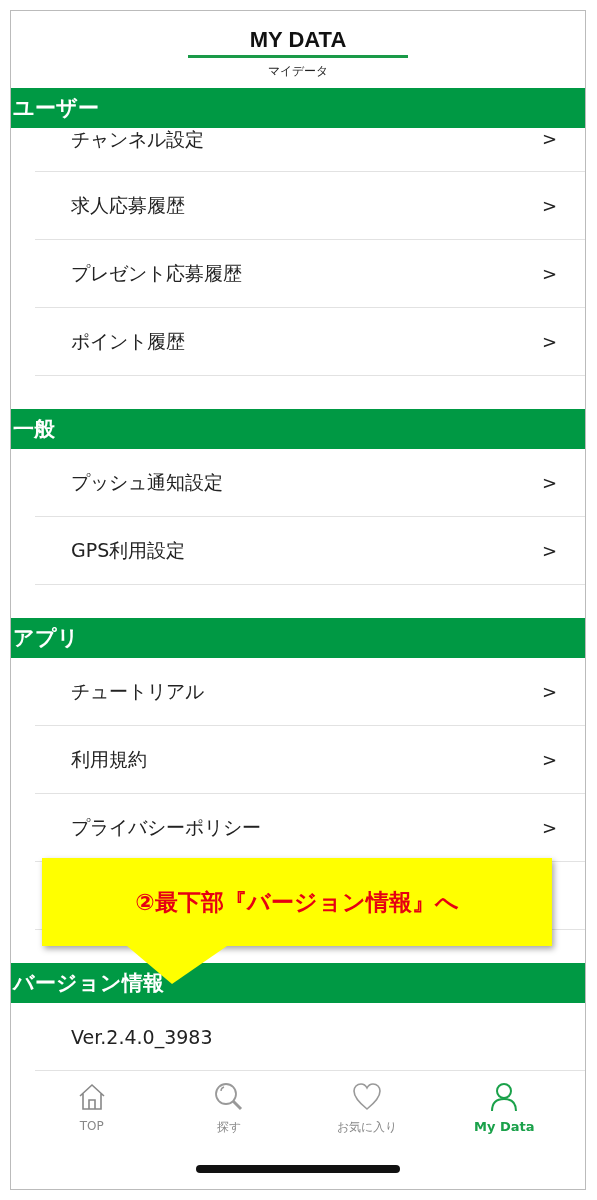  I want to click on tab-button: TOP, so click(91, 1116).